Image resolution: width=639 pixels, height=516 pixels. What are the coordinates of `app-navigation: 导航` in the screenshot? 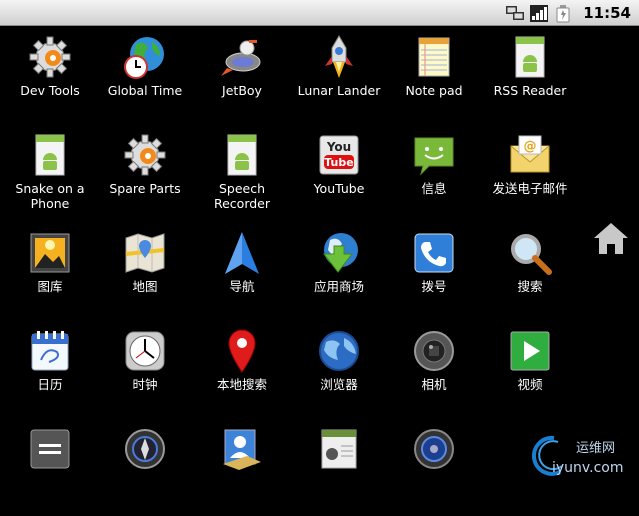 It's located at (242, 271).